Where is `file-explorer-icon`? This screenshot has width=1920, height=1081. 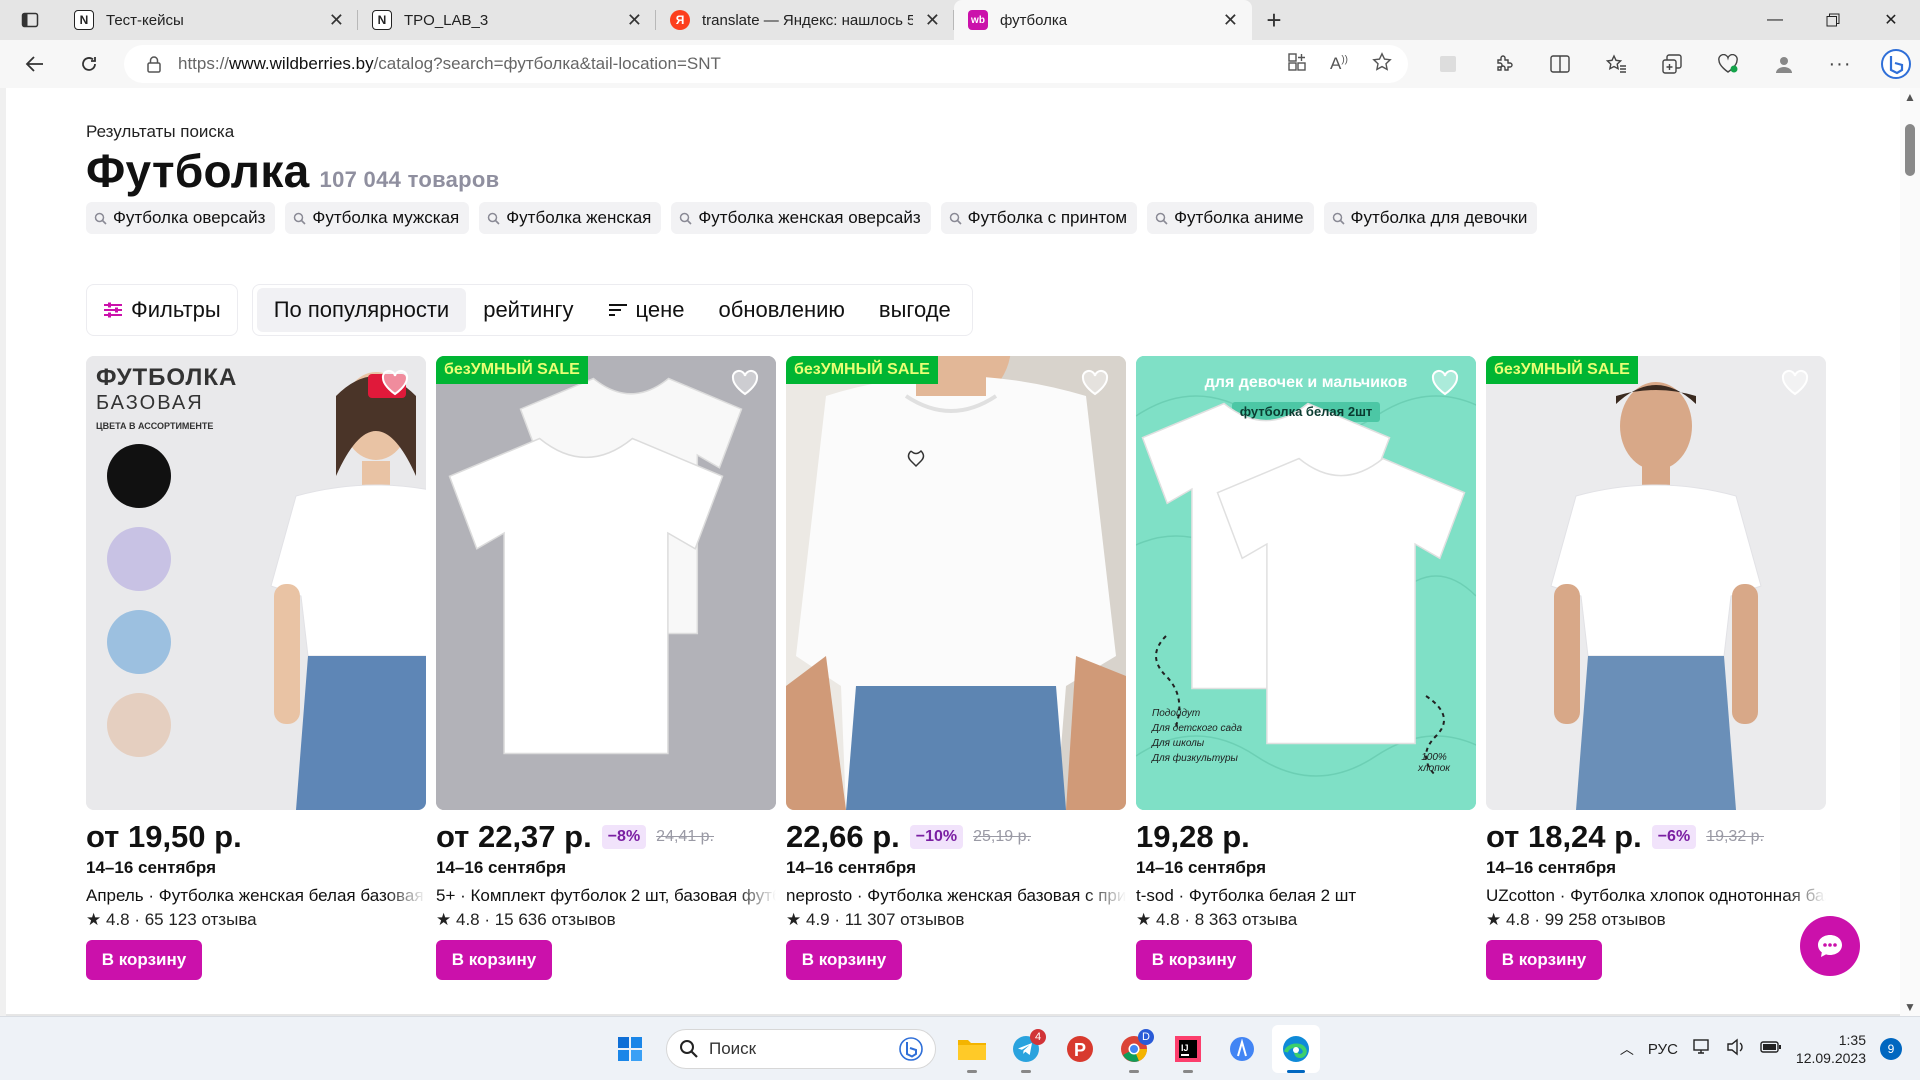 file-explorer-icon is located at coordinates (972, 1049).